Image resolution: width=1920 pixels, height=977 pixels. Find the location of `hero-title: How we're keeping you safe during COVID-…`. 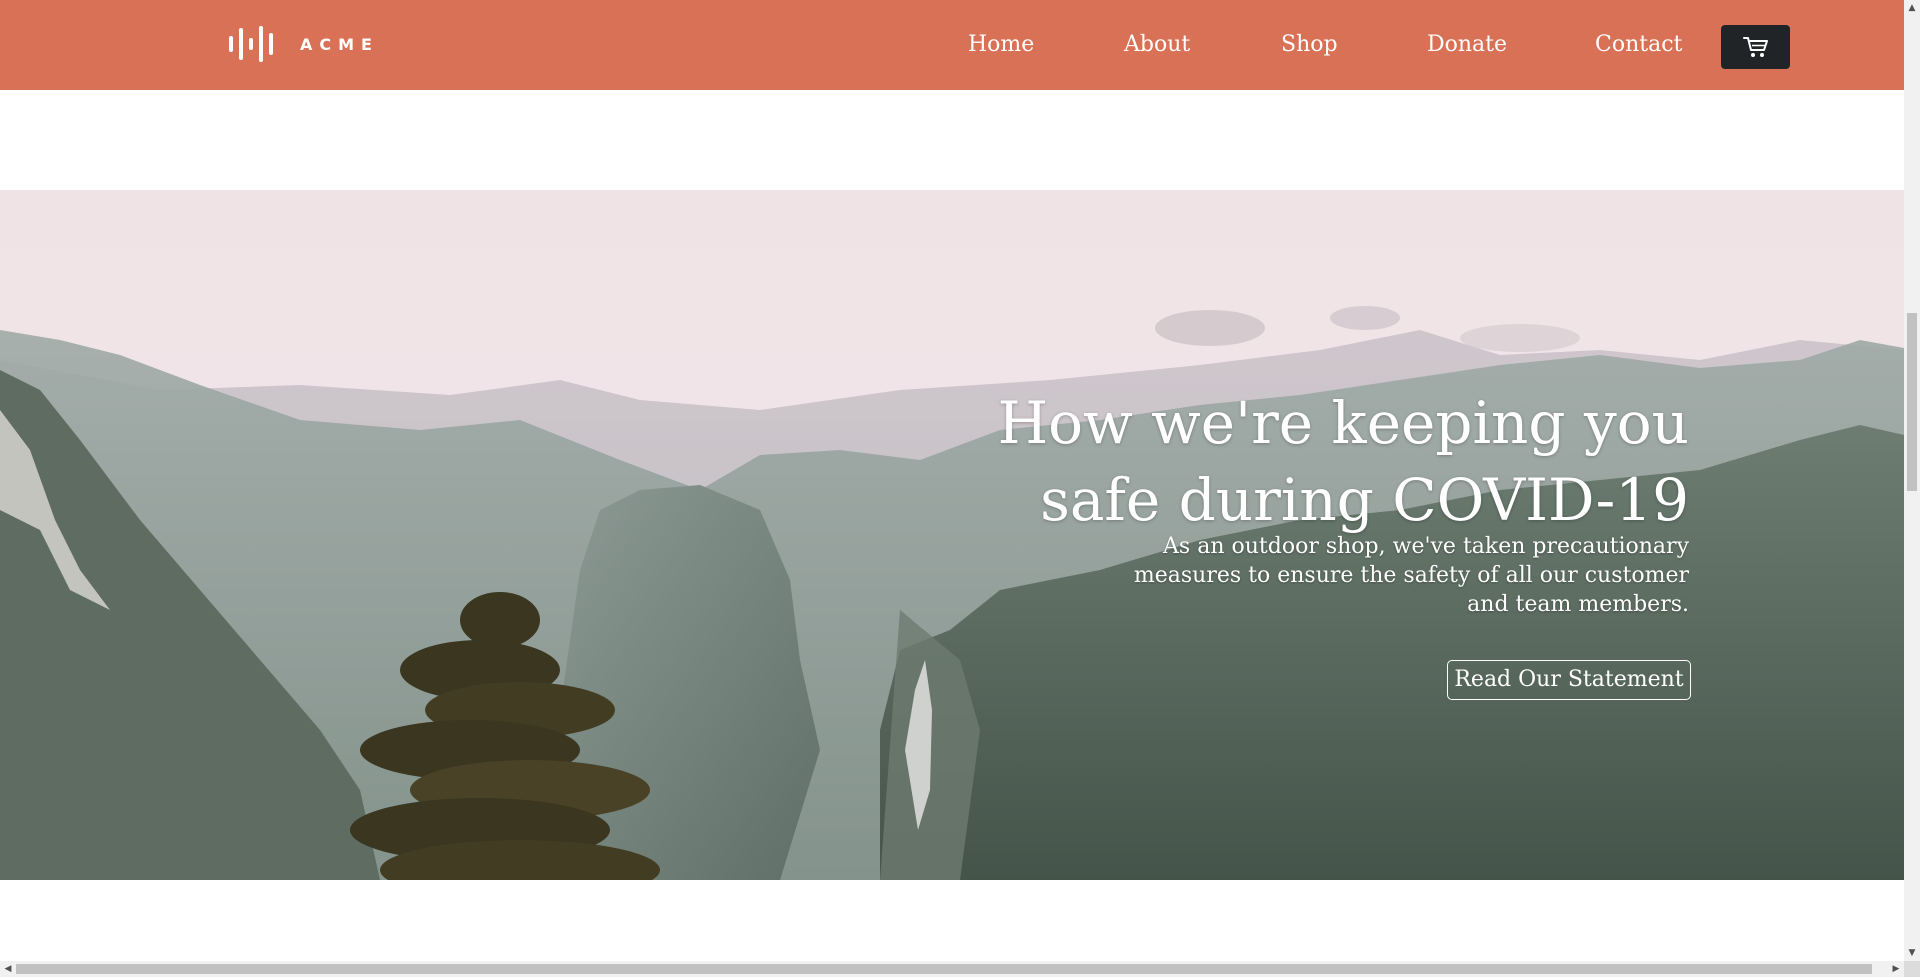

hero-title: How we're keeping you safe during COVID-… is located at coordinates (1343, 461).